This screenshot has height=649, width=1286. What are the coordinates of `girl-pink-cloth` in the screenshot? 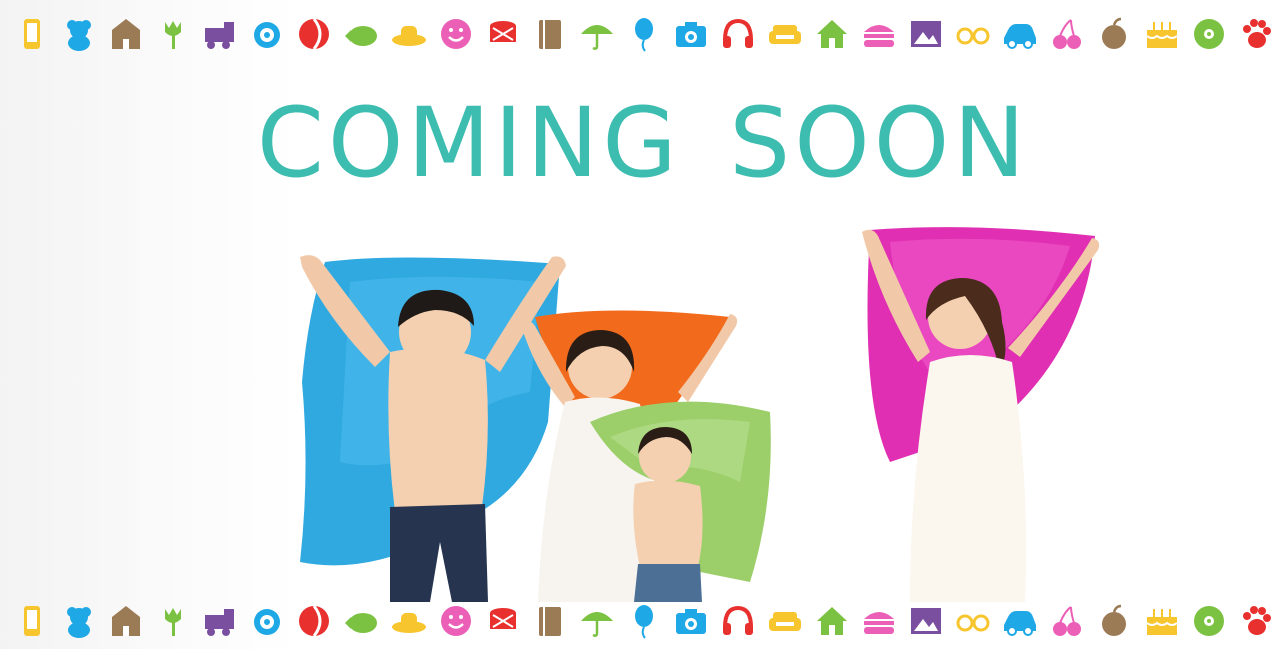 It's located at (981, 414).